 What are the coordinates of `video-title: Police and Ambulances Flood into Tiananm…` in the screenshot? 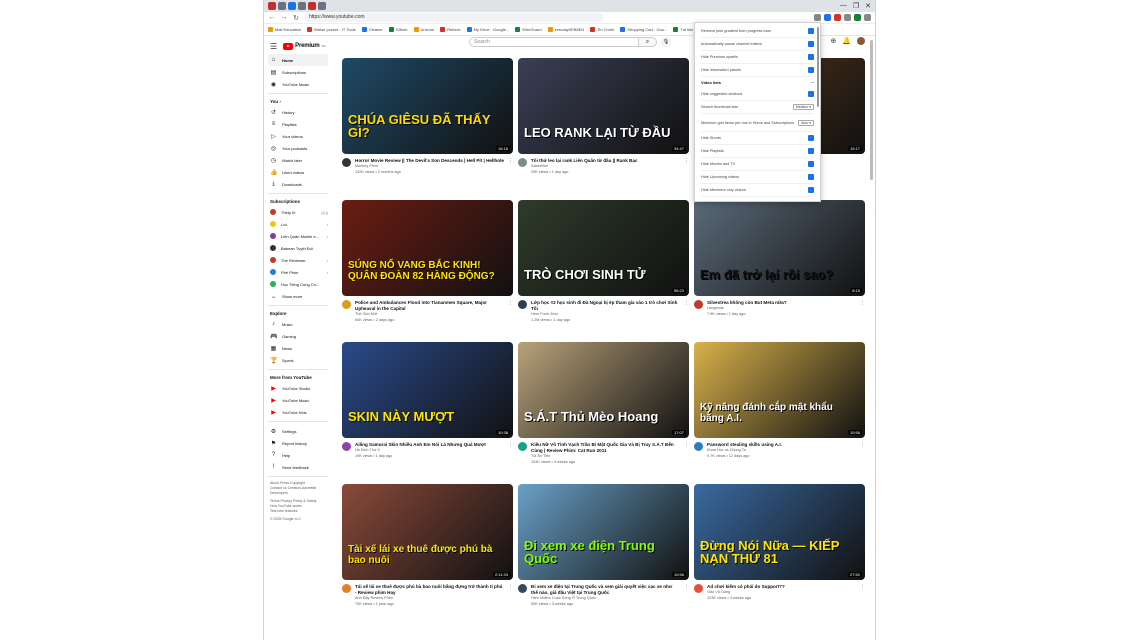 It's located at (429, 306).